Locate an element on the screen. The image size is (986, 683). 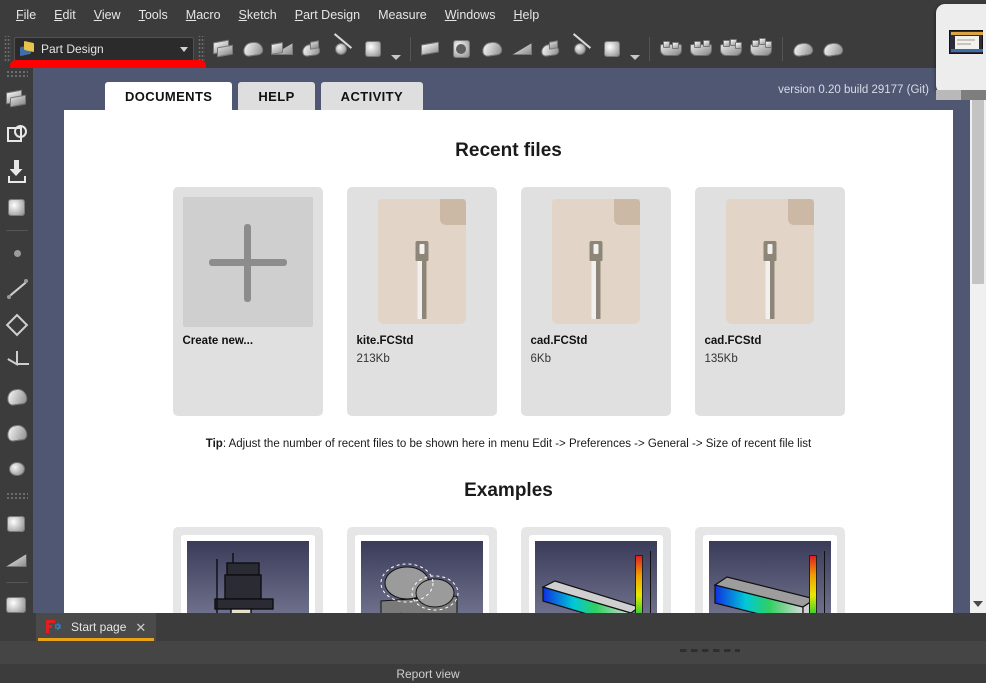
example-engine-thumbnail is located at coordinates (421, 574).